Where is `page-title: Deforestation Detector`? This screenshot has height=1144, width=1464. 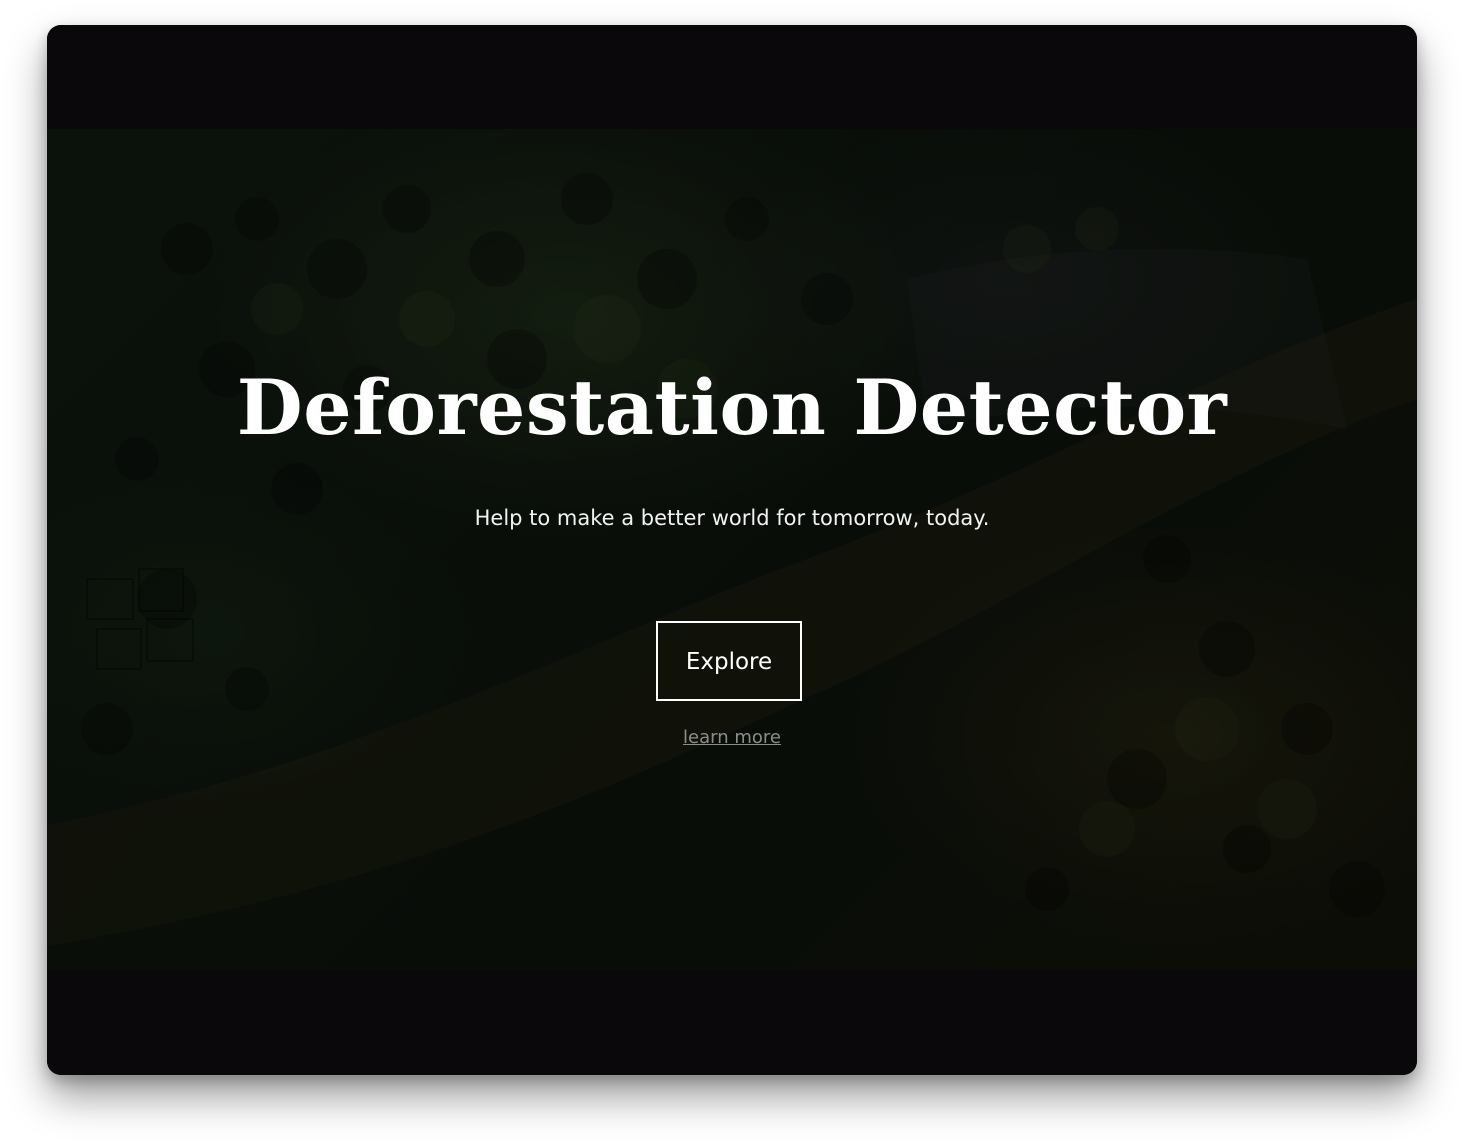
page-title: Deforestation Detector is located at coordinates (732, 407).